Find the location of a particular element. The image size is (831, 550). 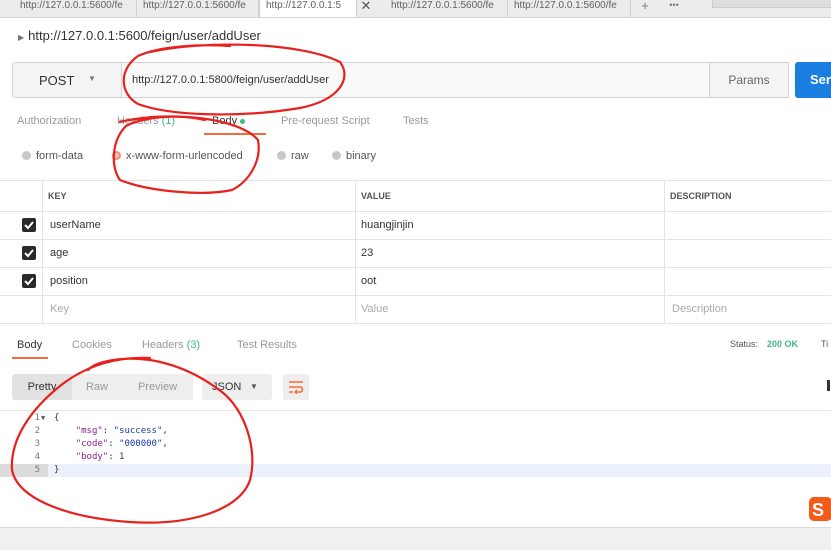

tab-authorization: Authorization is located at coordinates (49, 121).